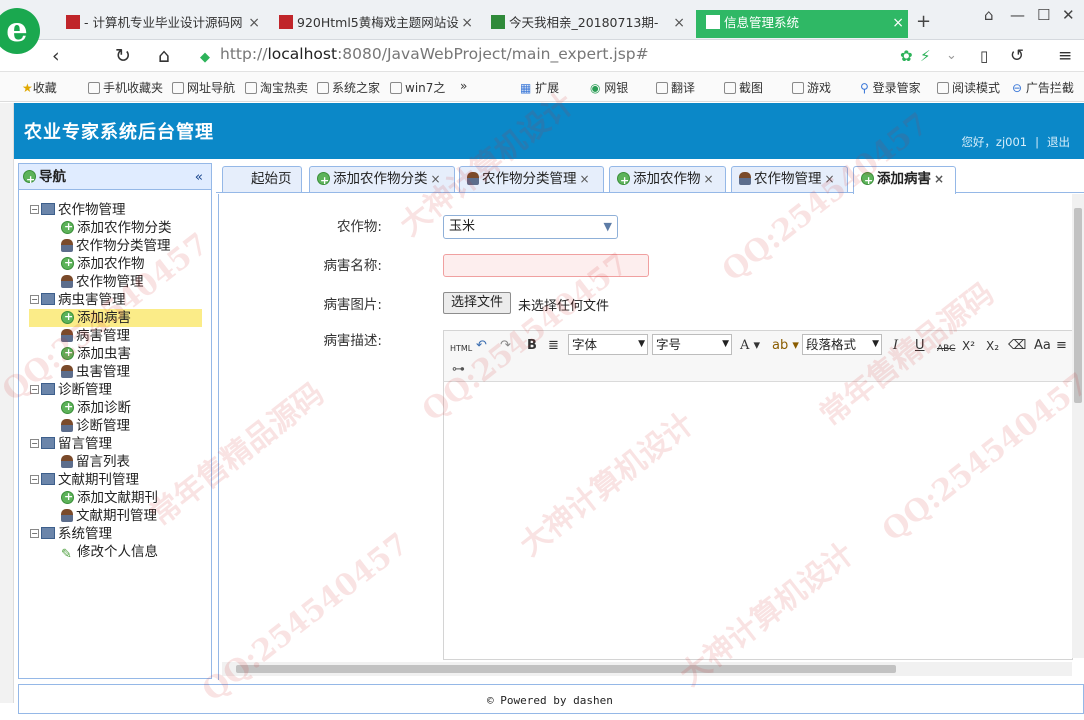  Describe the element at coordinates (93, 497) in the screenshot. I see `nav-item: 添加文献期刊` at that location.